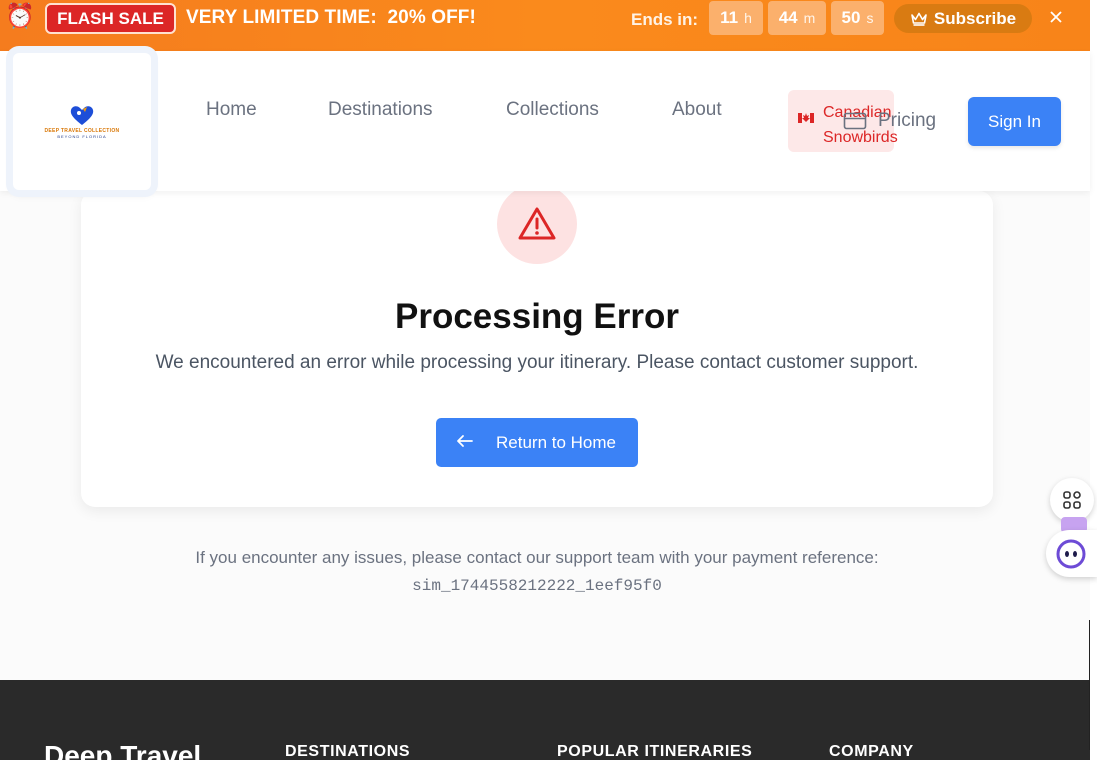  I want to click on assistant-widget-button, so click(1071, 553).